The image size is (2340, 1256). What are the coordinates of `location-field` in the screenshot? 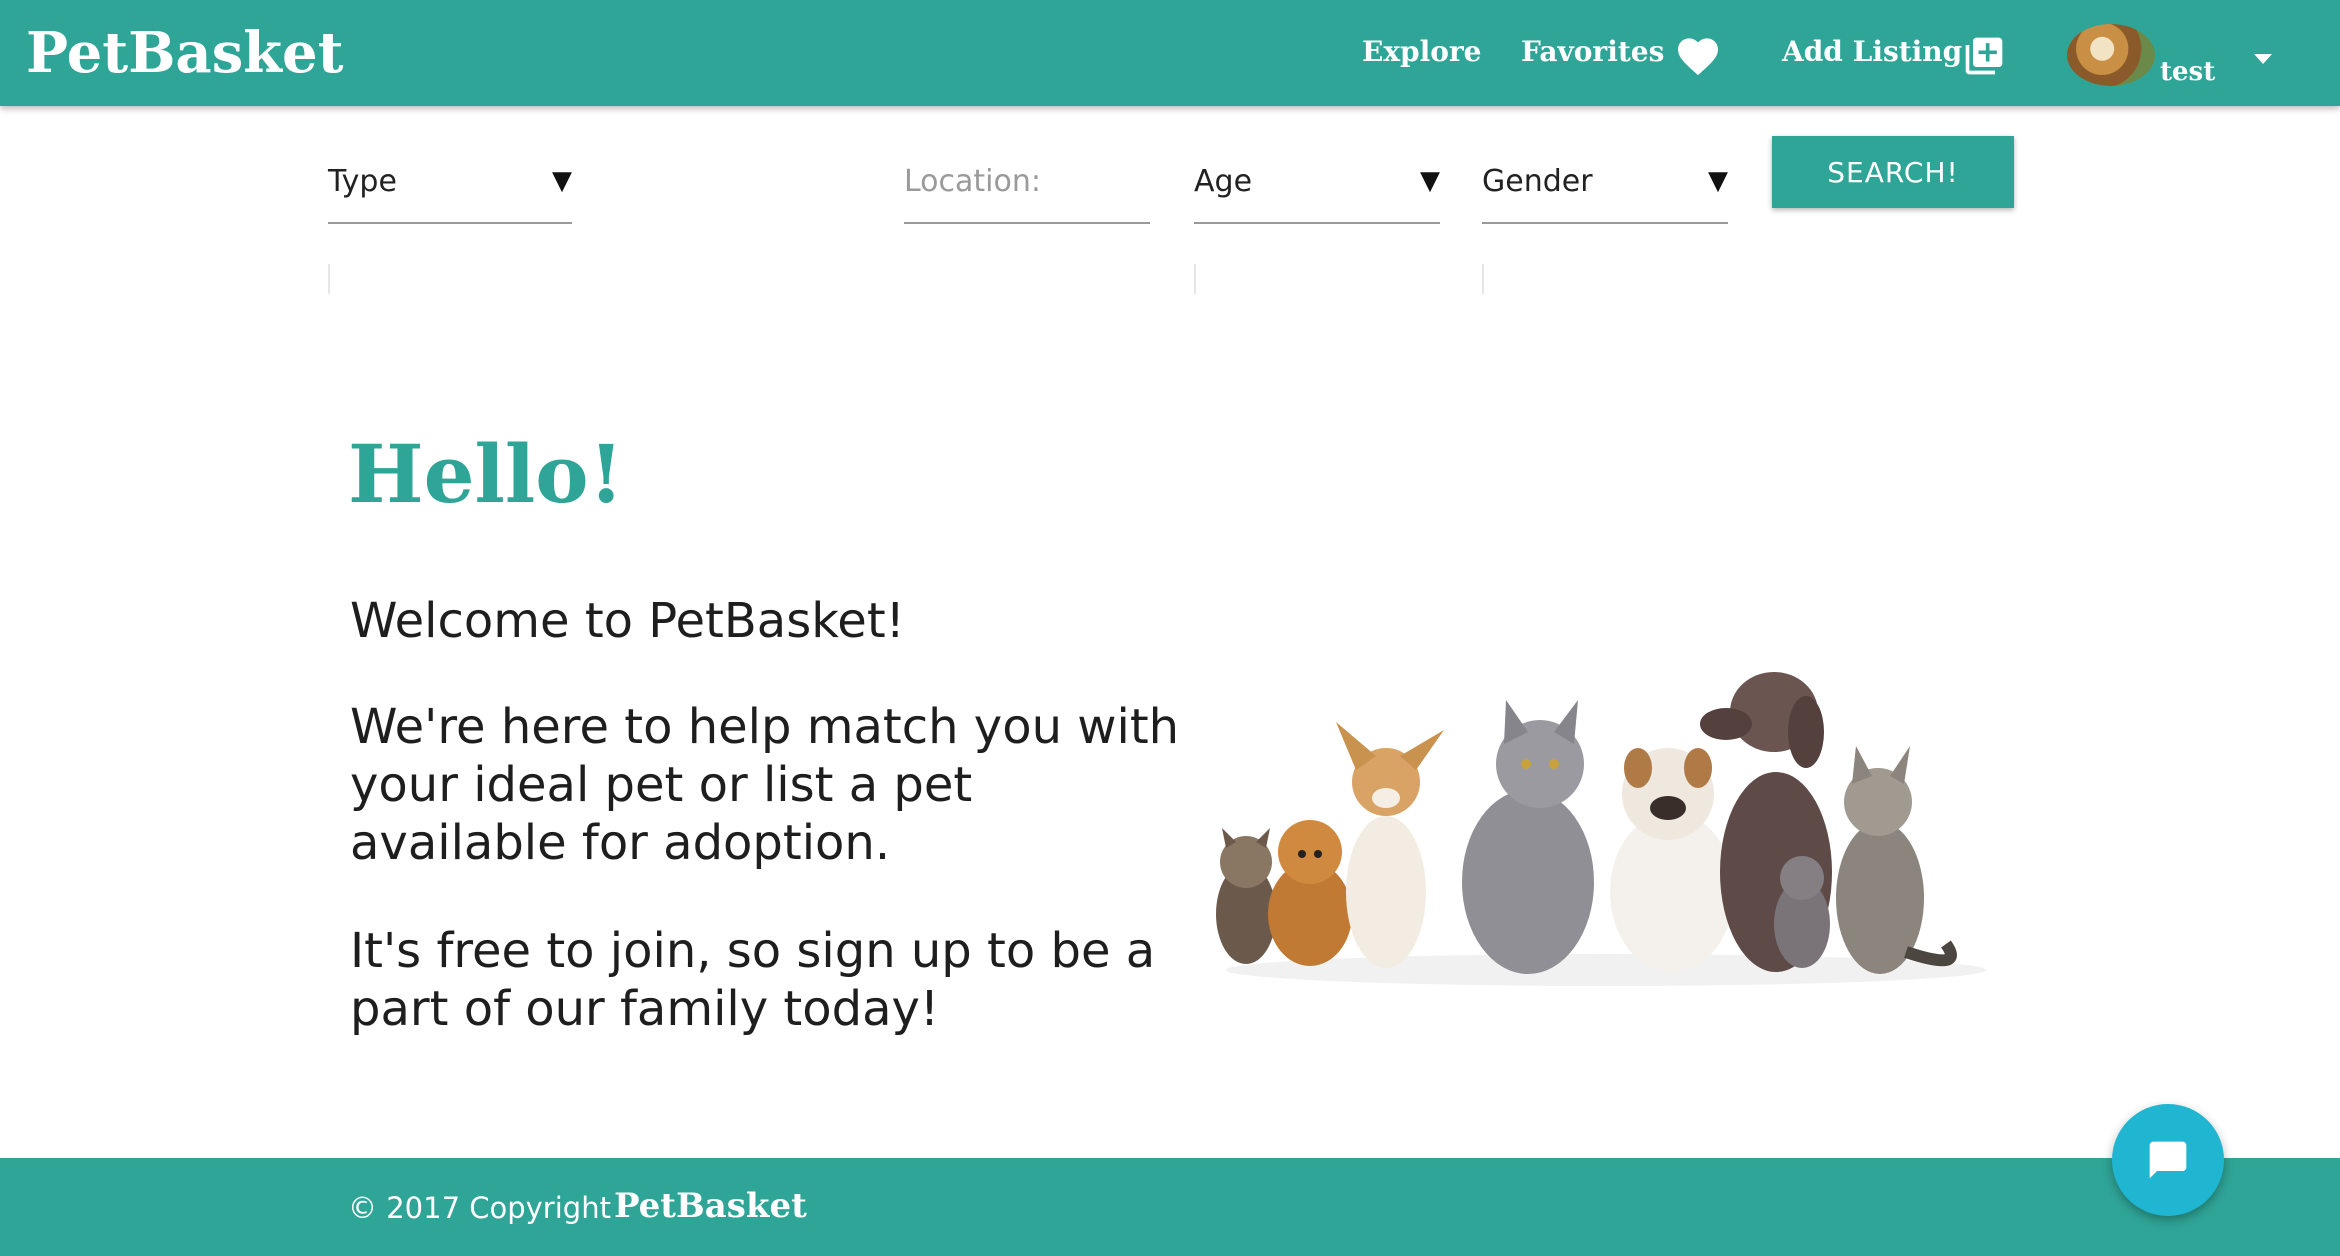 It's located at (1027, 188).